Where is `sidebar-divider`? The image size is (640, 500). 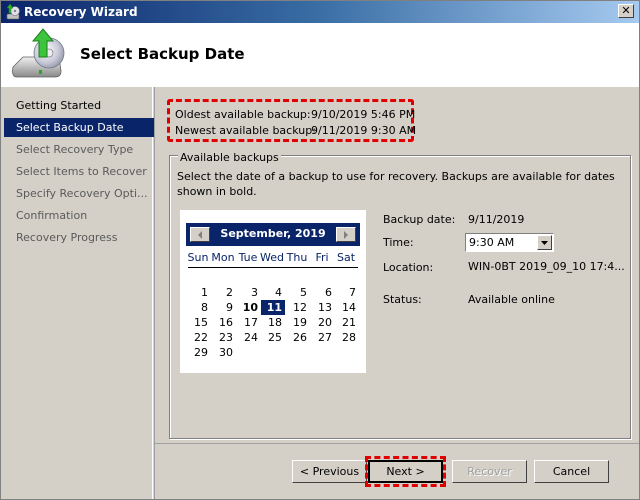 sidebar-divider is located at coordinates (154, 293).